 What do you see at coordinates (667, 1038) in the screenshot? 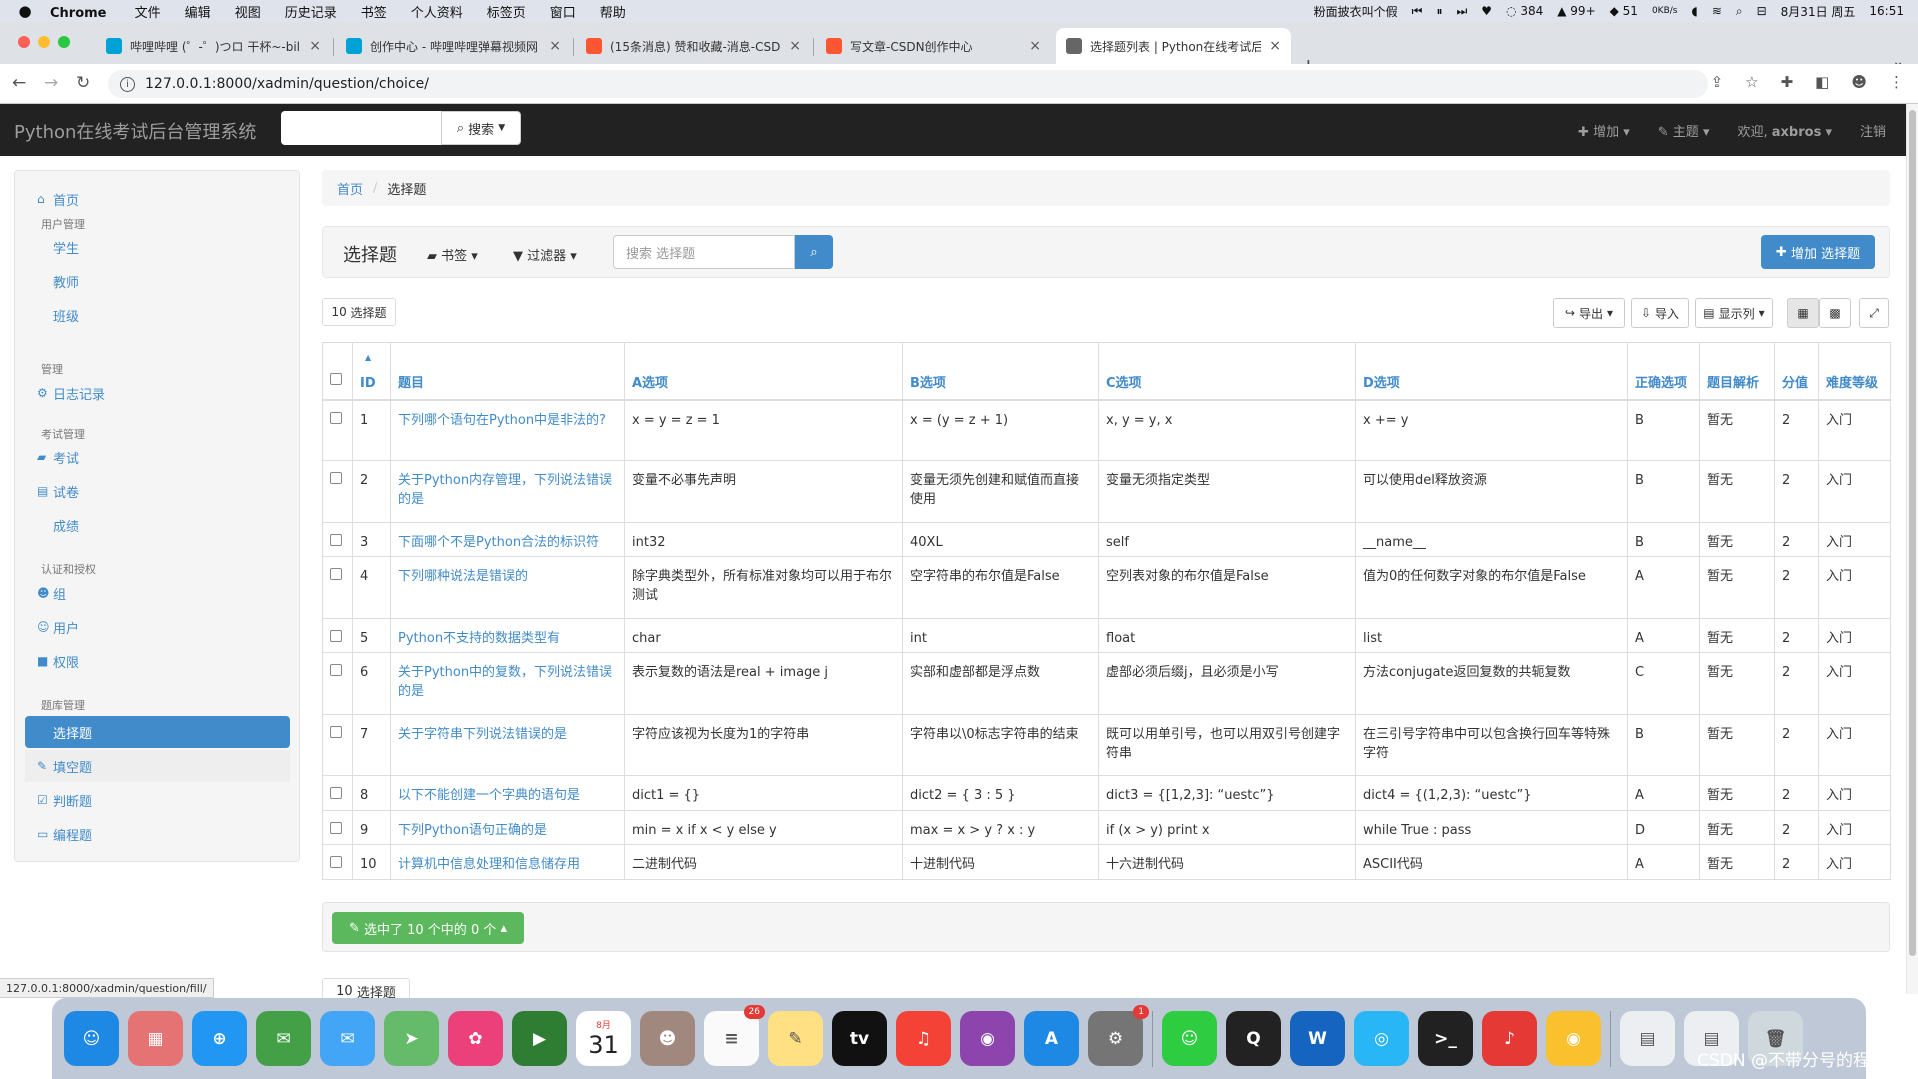
I see `contacts-icon: ☻` at bounding box center [667, 1038].